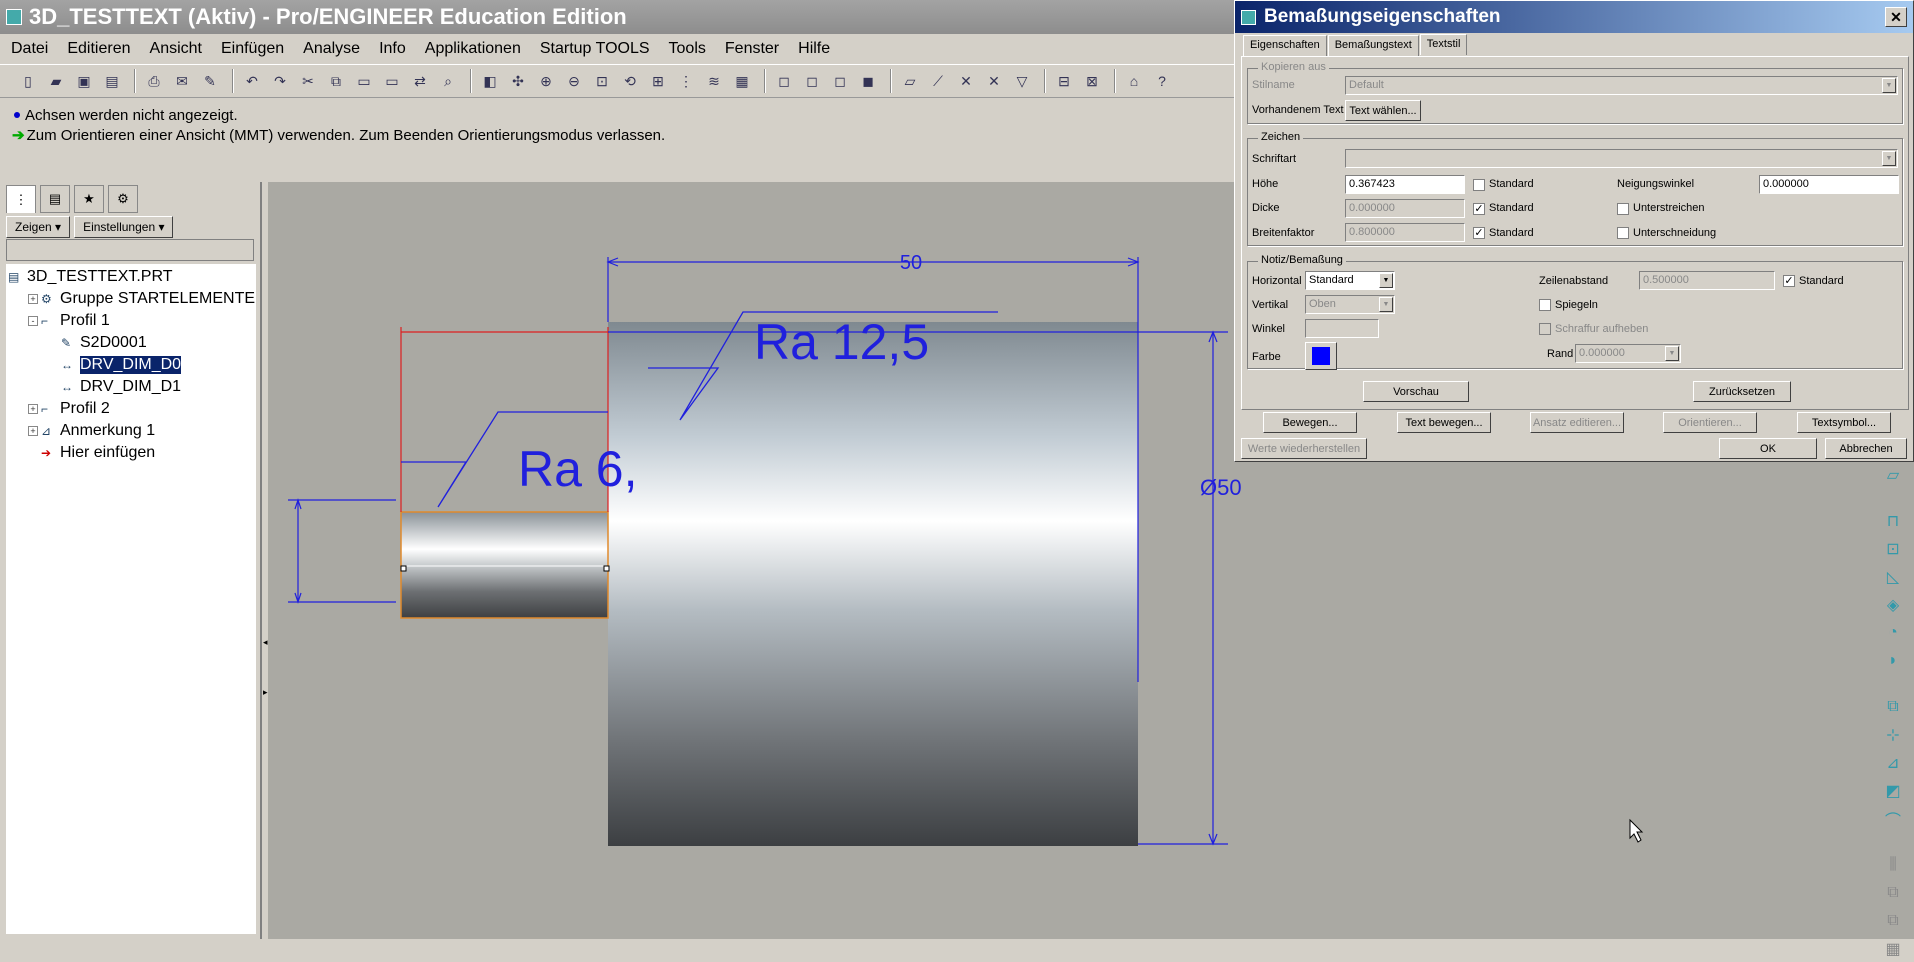  Describe the element at coordinates (504, 565) in the screenshot. I see `small-cylinder` at that location.